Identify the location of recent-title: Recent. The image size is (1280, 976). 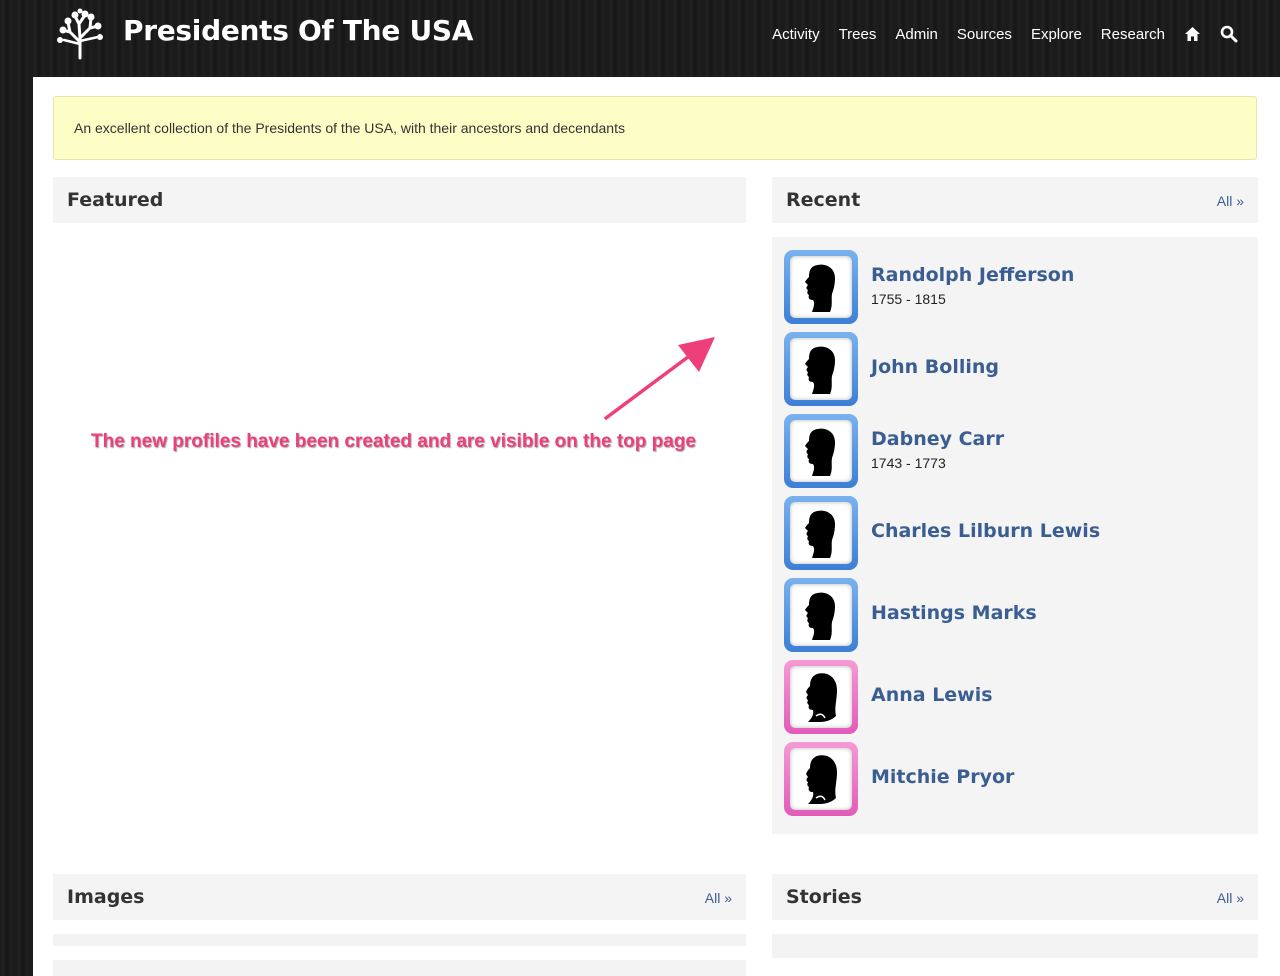
(823, 200).